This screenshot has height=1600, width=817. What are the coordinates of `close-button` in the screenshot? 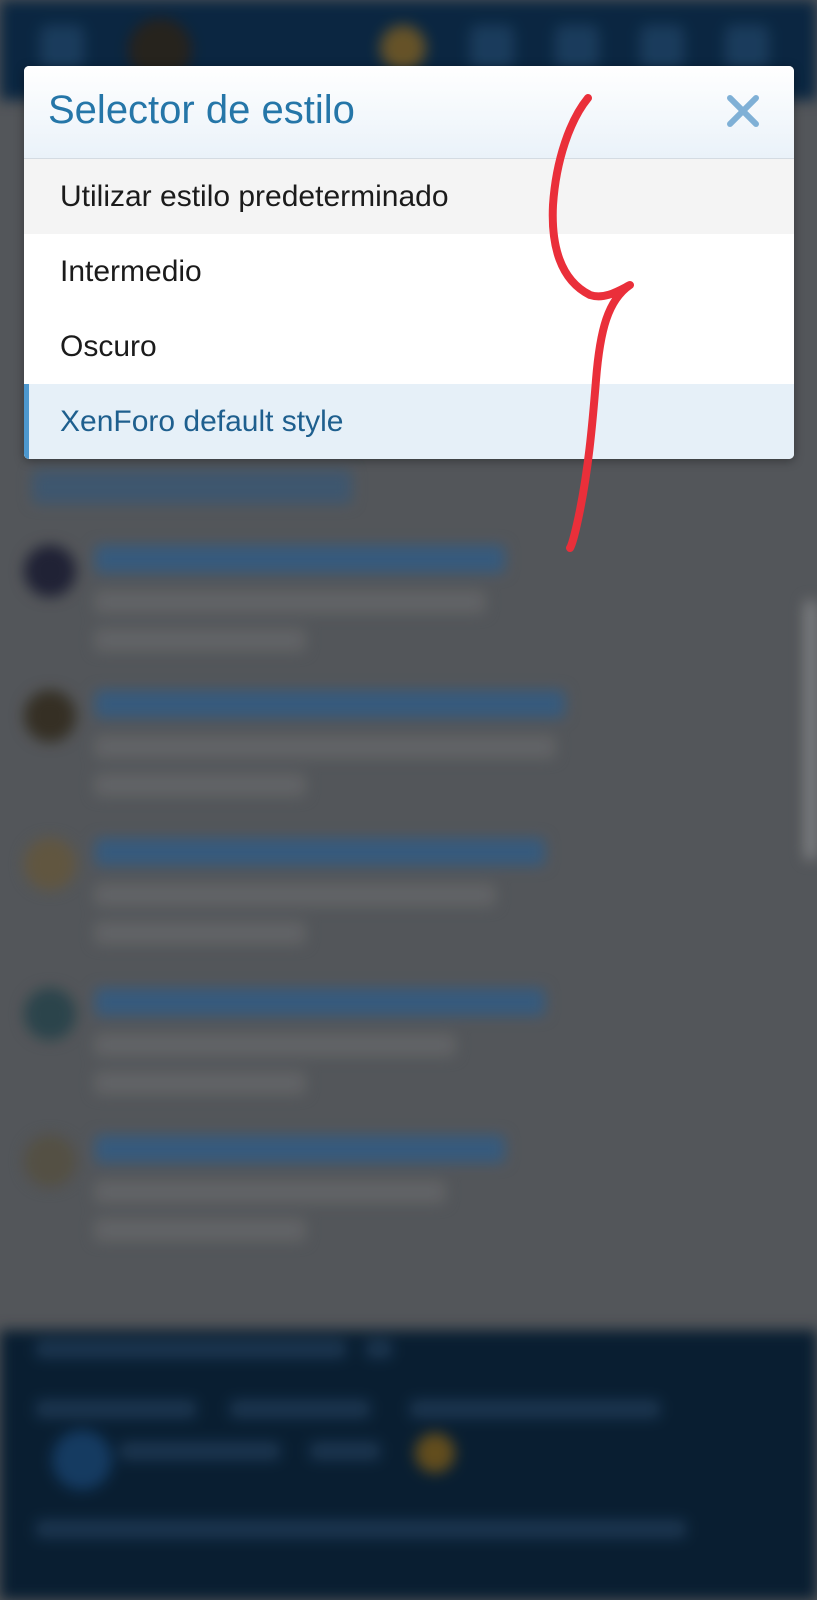 It's located at (743, 111).